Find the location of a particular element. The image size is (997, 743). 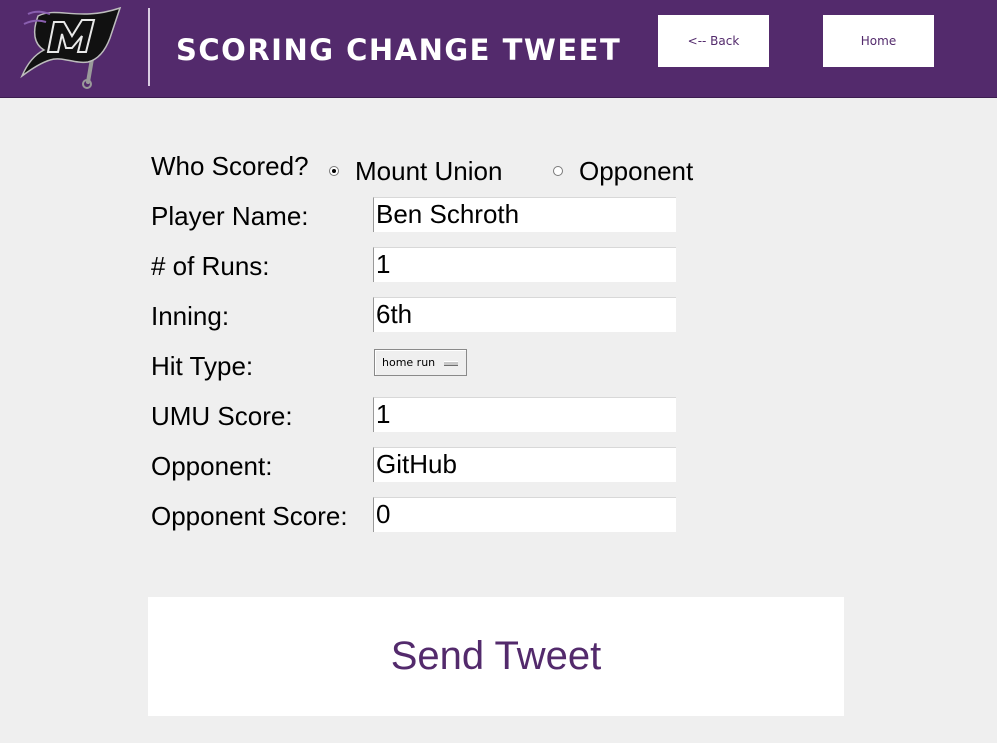

page-title: SCORING CHANGE TWEET is located at coordinates (399, 50).